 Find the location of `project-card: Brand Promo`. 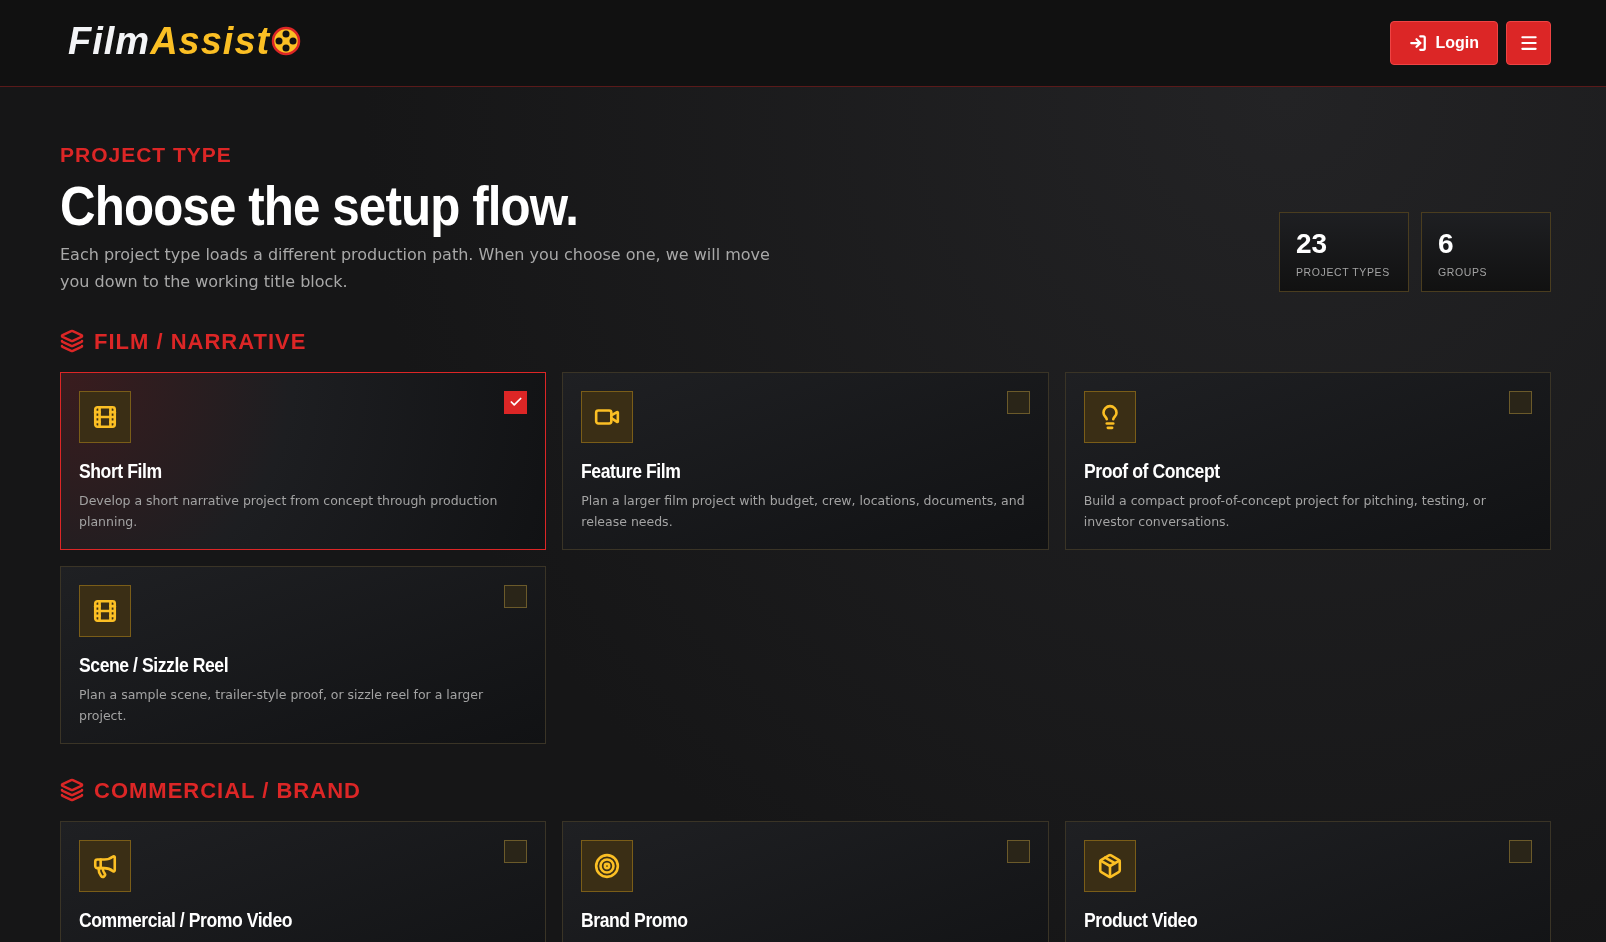

project-card: Brand Promo is located at coordinates (805, 881).